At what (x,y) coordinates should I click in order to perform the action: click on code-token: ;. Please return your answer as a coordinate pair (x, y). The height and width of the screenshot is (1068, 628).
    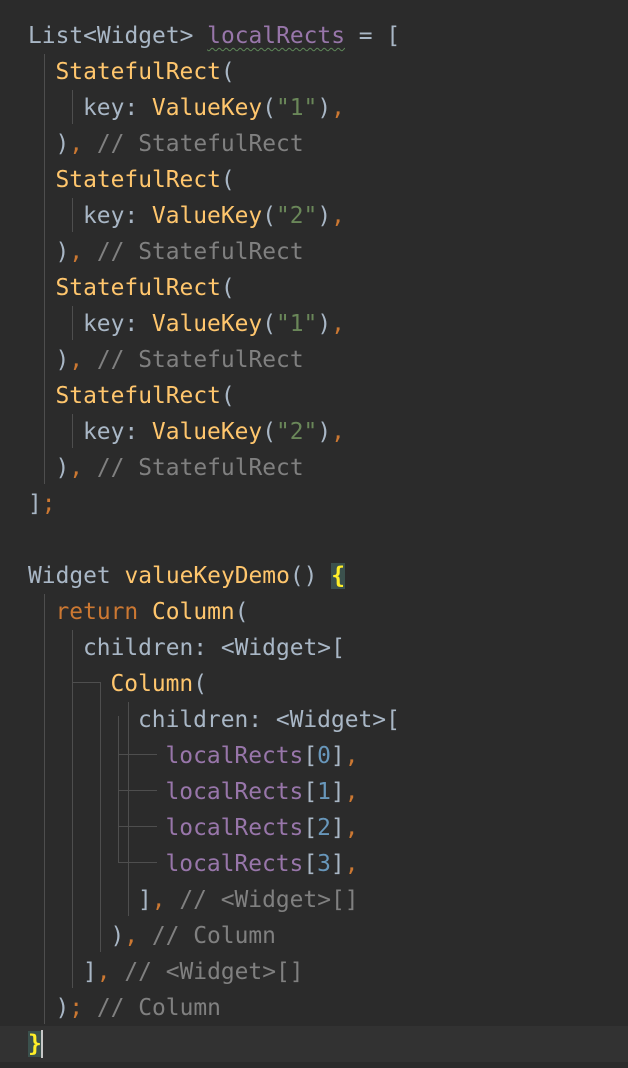
    Looking at the image, I should click on (48, 504).